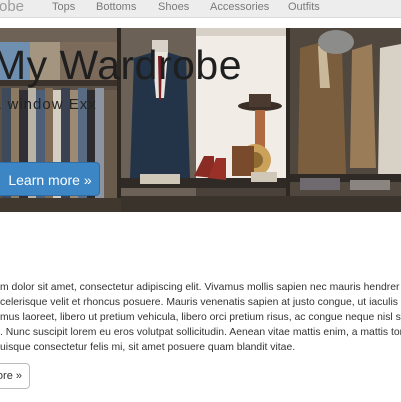  Describe the element at coordinates (304, 7) in the screenshot. I see `nav-item-outfits: Outfits` at that location.